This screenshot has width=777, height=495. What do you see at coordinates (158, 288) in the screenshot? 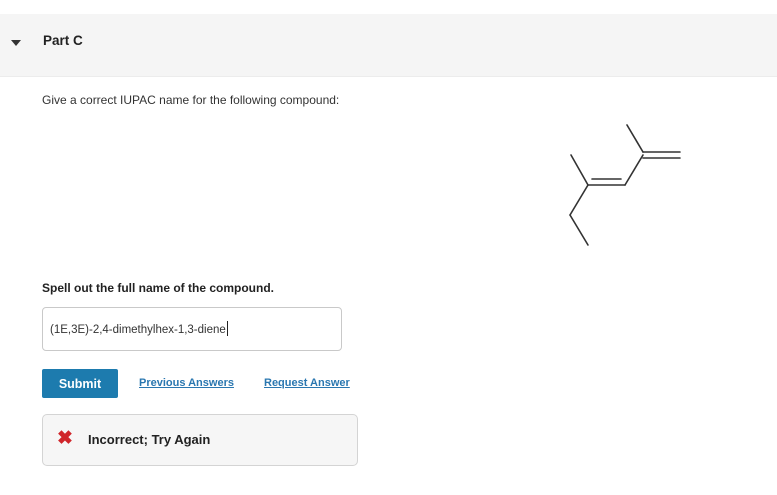
I see `answer-label: Spell out the full name of the compound.` at bounding box center [158, 288].